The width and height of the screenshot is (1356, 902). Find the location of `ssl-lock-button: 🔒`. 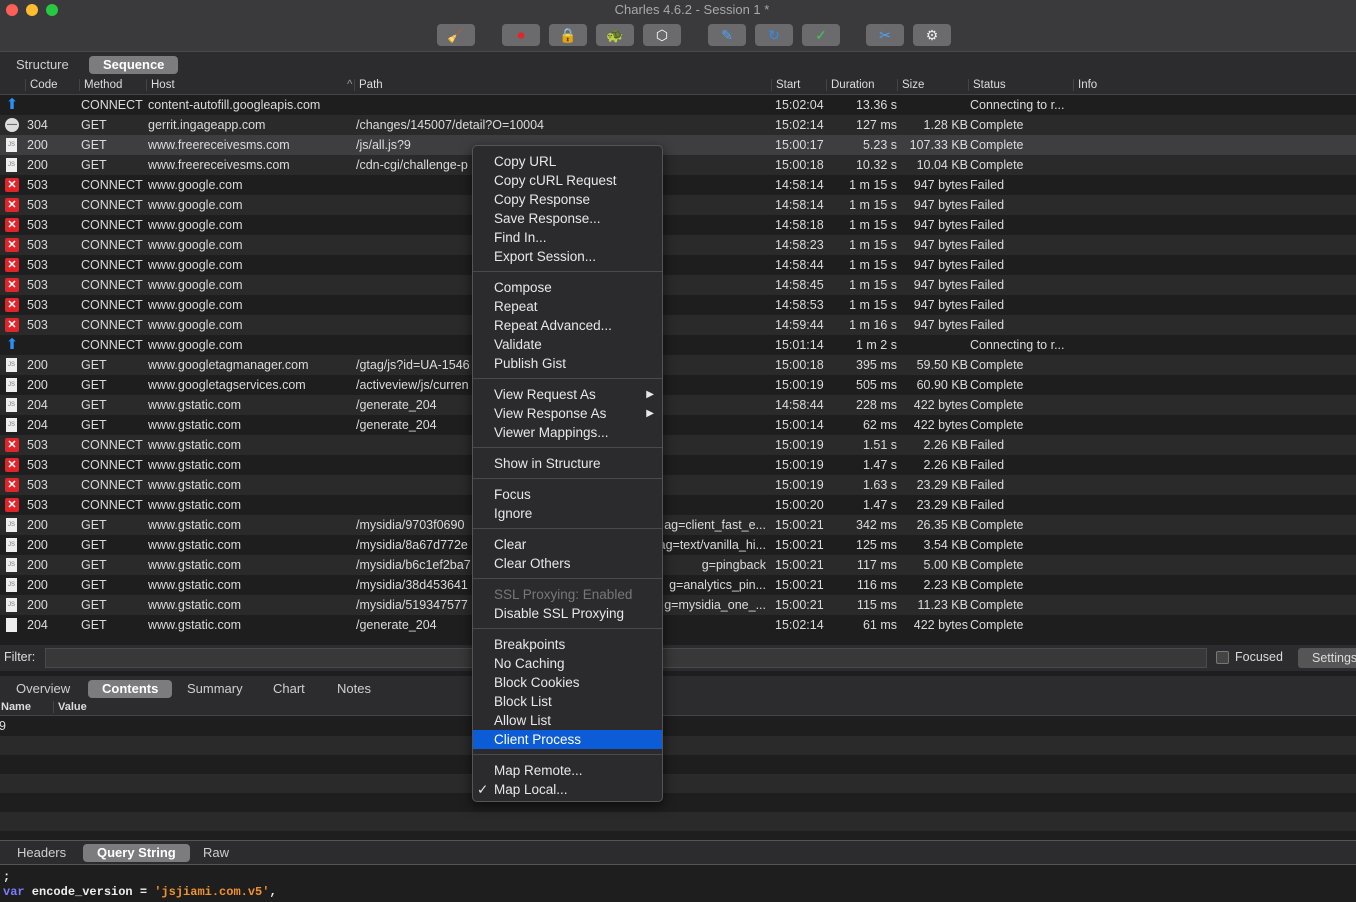

ssl-lock-button: 🔒 is located at coordinates (568, 35).